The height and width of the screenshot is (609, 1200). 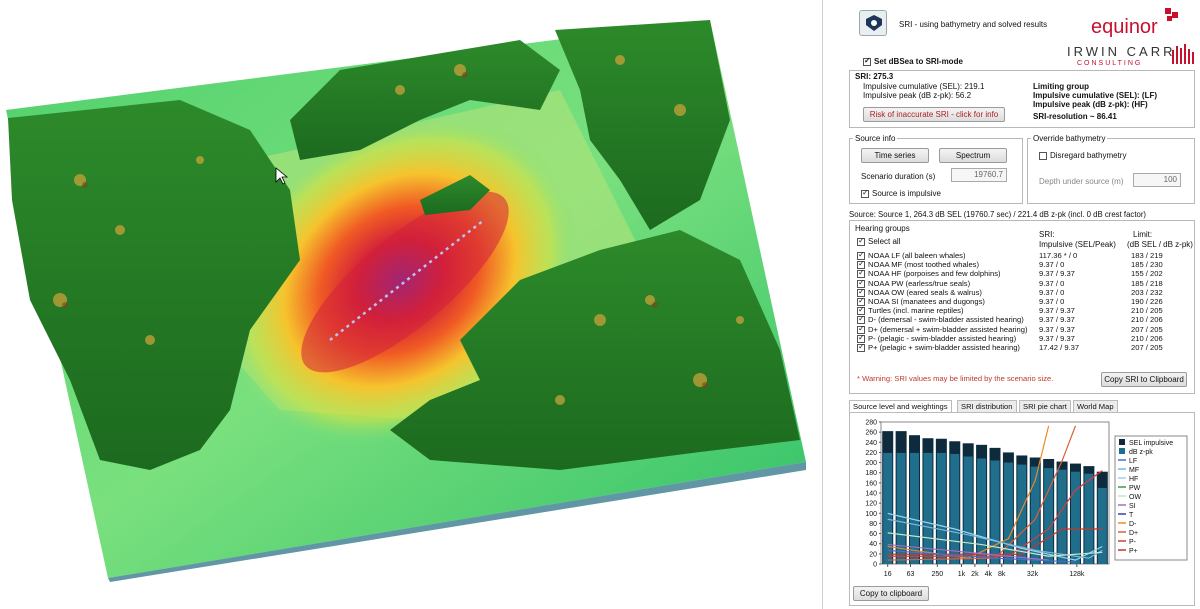 I want to click on equinor-logo: equinor, so click(x=1124, y=27).